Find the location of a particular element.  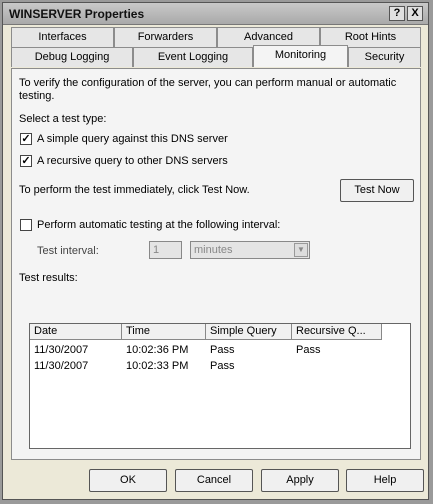

interval-unit-select: minutes ▼ is located at coordinates (250, 250).